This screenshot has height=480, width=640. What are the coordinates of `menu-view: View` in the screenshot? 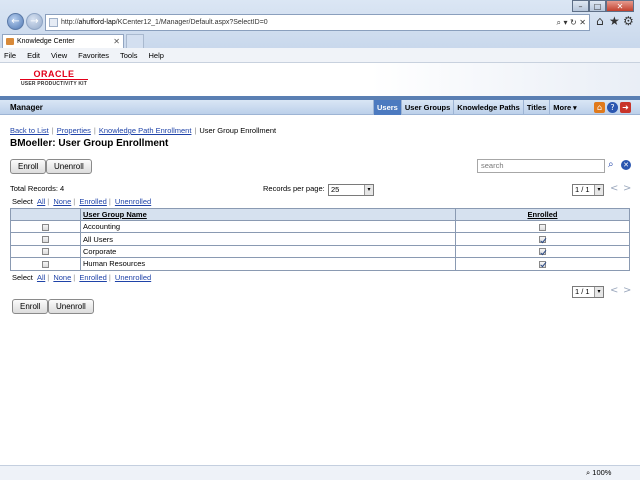 It's located at (59, 55).